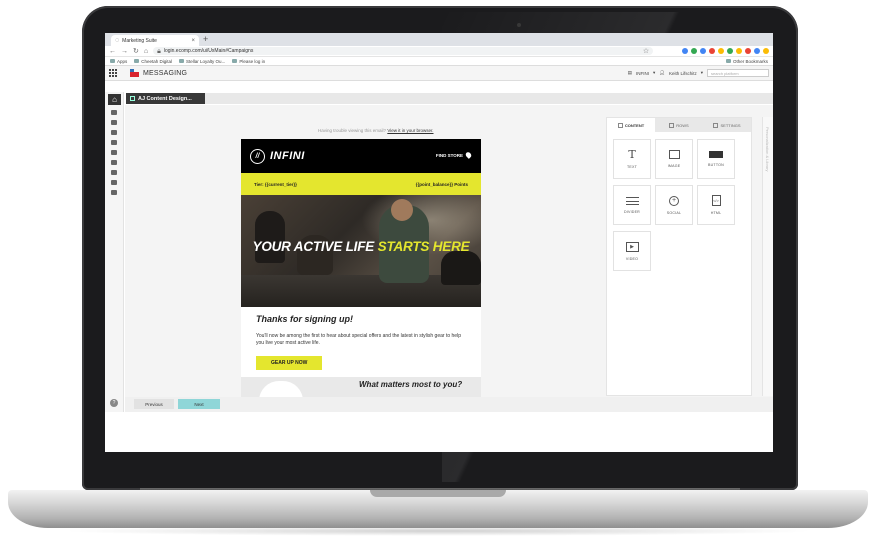  Describe the element at coordinates (248, 61) in the screenshot. I see `bookmark-login: Please log in` at that location.